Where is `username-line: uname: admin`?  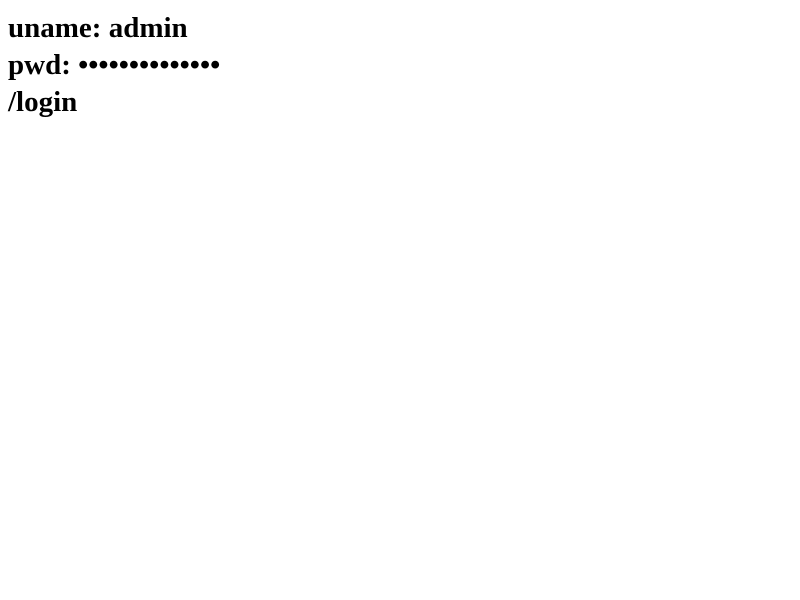 username-line: uname: admin is located at coordinates (98, 28).